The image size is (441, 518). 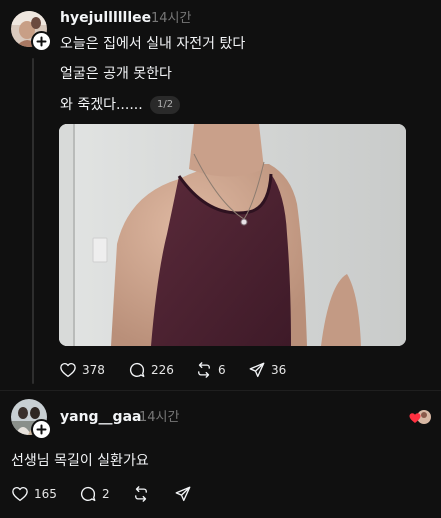 What do you see at coordinates (421, 418) in the screenshot?
I see `author-liked-indicator` at bounding box center [421, 418].